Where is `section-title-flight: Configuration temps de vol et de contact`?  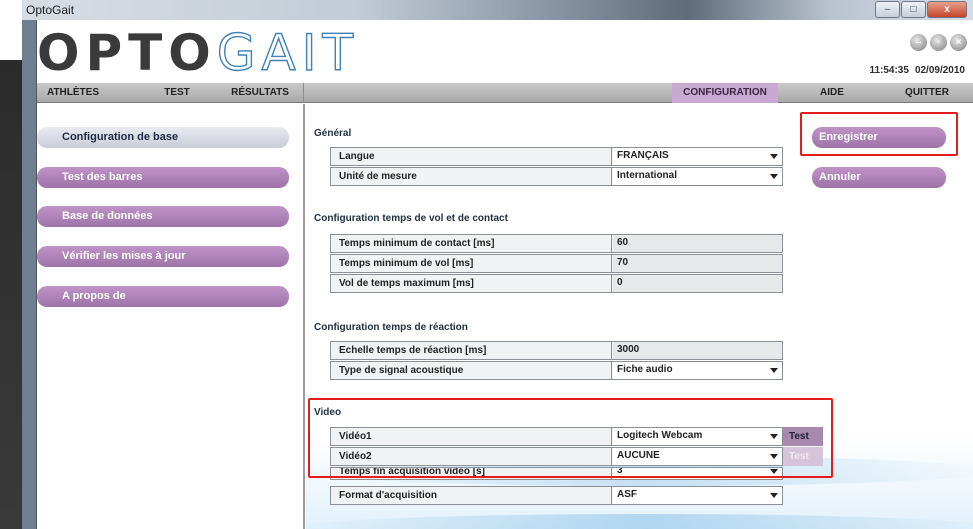 section-title-flight: Configuration temps de vol et de contact is located at coordinates (411, 218).